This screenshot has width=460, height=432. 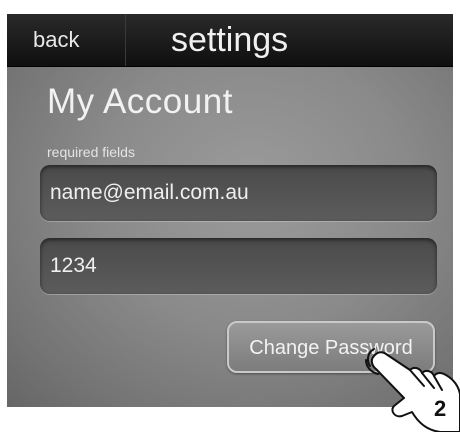 What do you see at coordinates (412, 390) in the screenshot?
I see `tap-hand-icon: 2` at bounding box center [412, 390].